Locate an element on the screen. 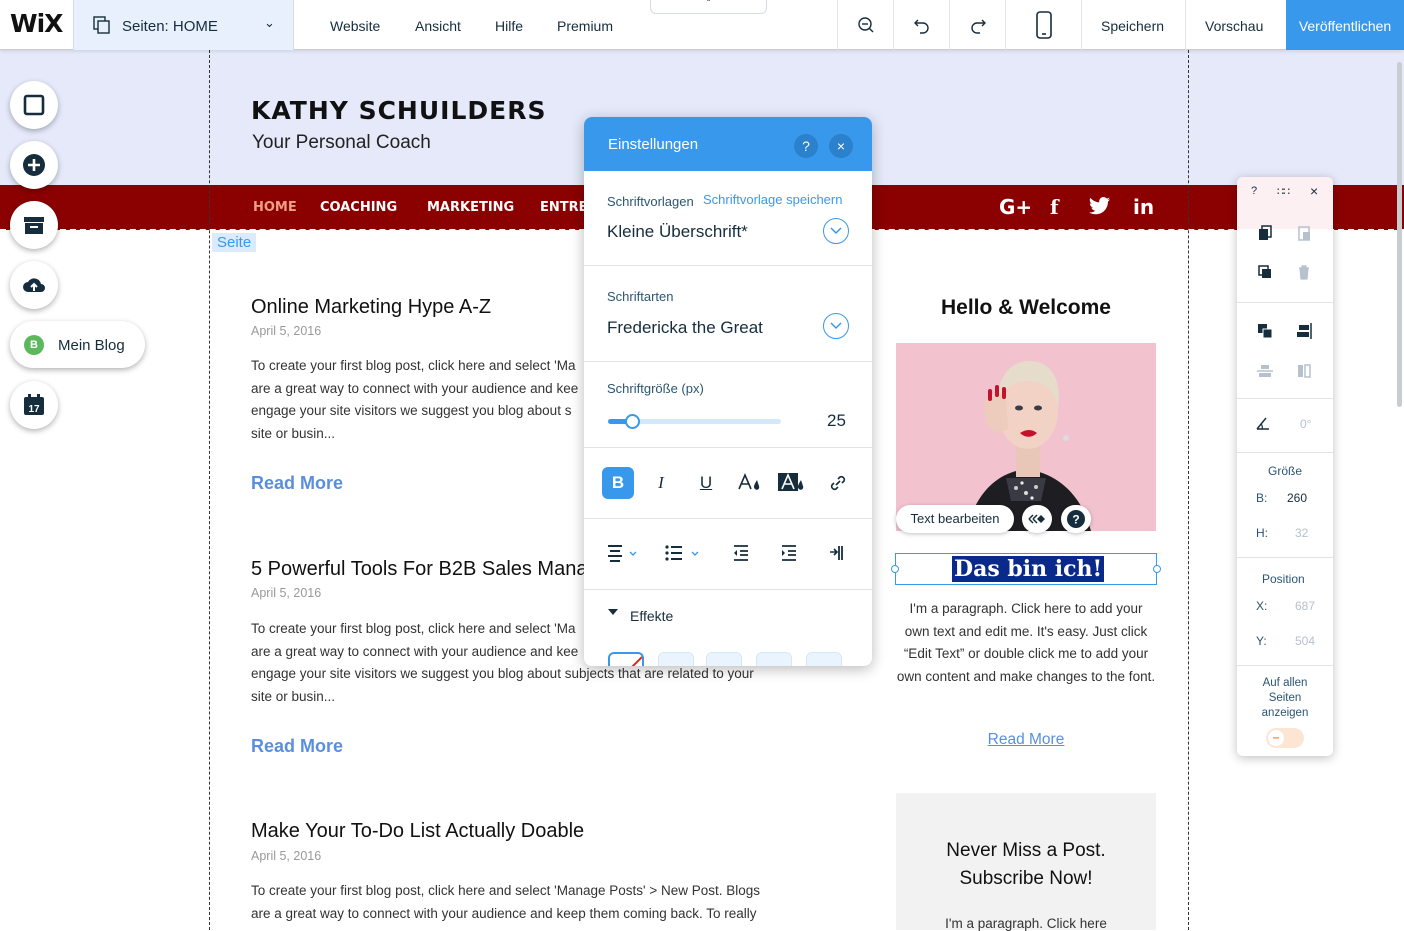  zoom-out-icon is located at coordinates (866, 25).